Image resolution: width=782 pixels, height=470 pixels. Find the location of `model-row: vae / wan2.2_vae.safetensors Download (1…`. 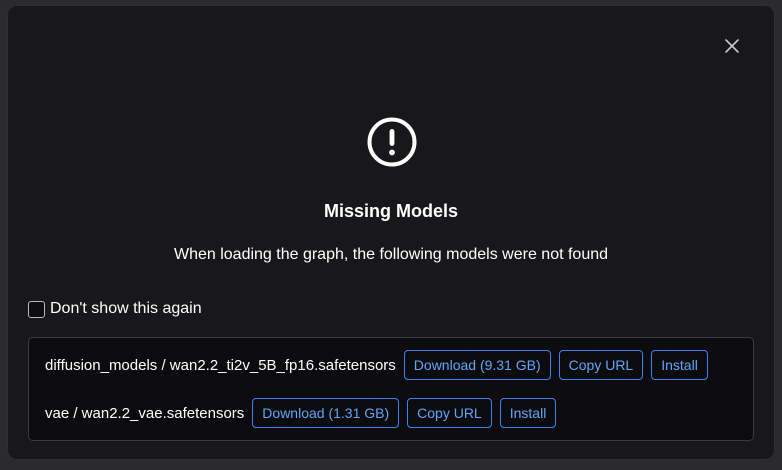

model-row: vae / wan2.2_vae.safetensors Download (1… is located at coordinates (304, 413).